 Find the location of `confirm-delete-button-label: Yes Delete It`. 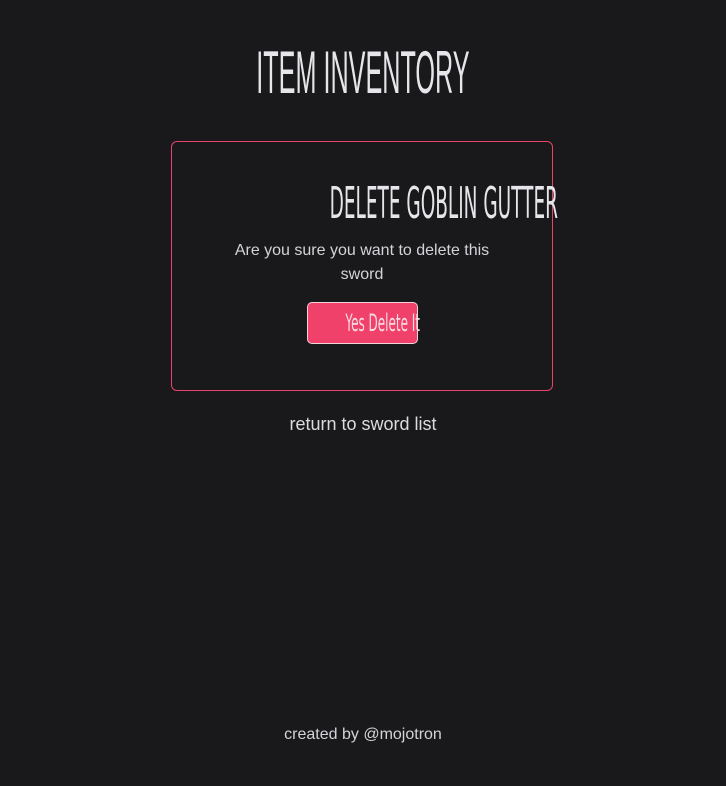

confirm-delete-button-label: Yes Delete It is located at coordinates (383, 323).